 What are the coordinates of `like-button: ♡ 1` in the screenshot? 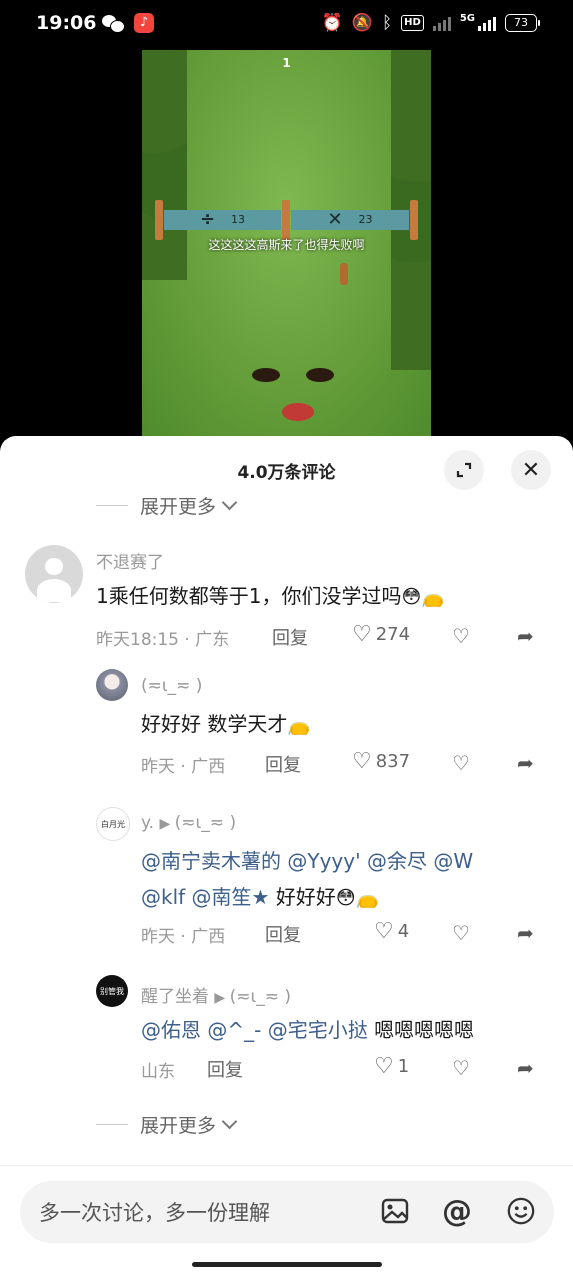 It's located at (391, 1066).